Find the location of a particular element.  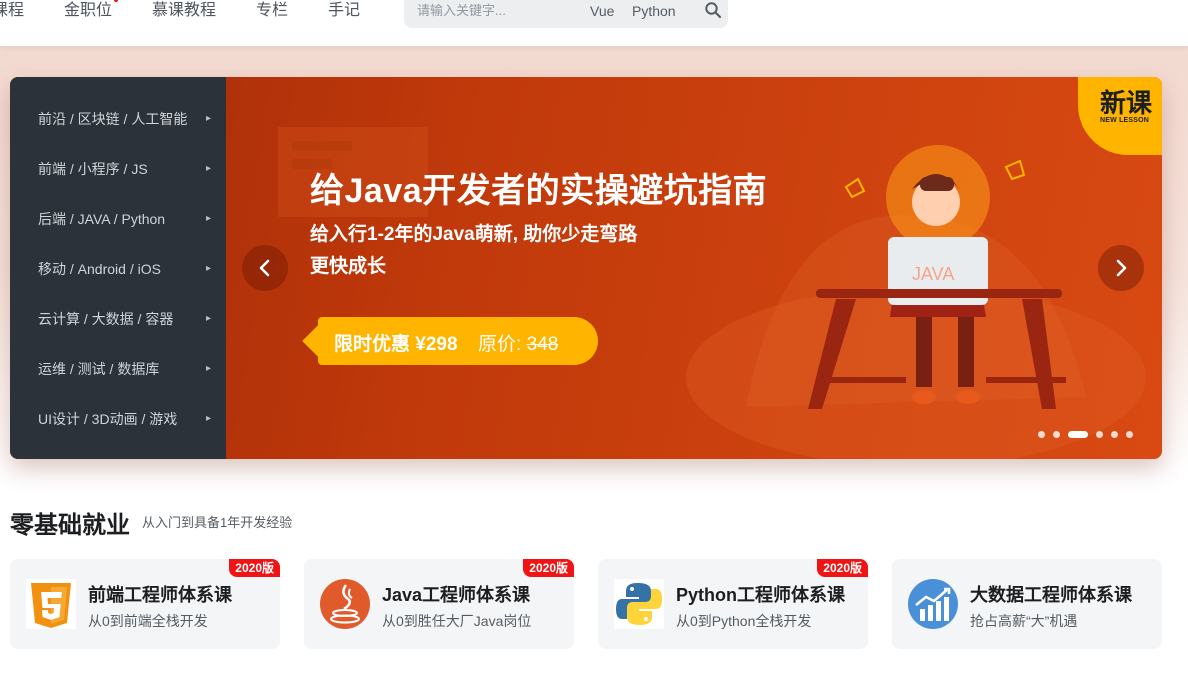

course-card-bigdata: 大数据工程师体系课 抢占高薪“大”机遇 is located at coordinates (1027, 604).